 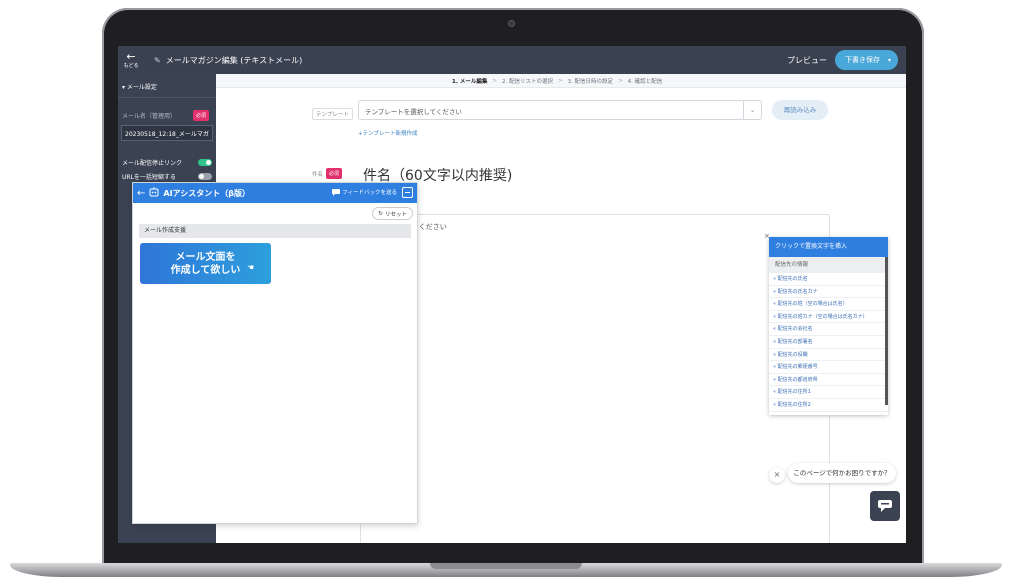 I want to click on page-title: メールマガジン編集 (テキストメール), so click(x=234, y=60).